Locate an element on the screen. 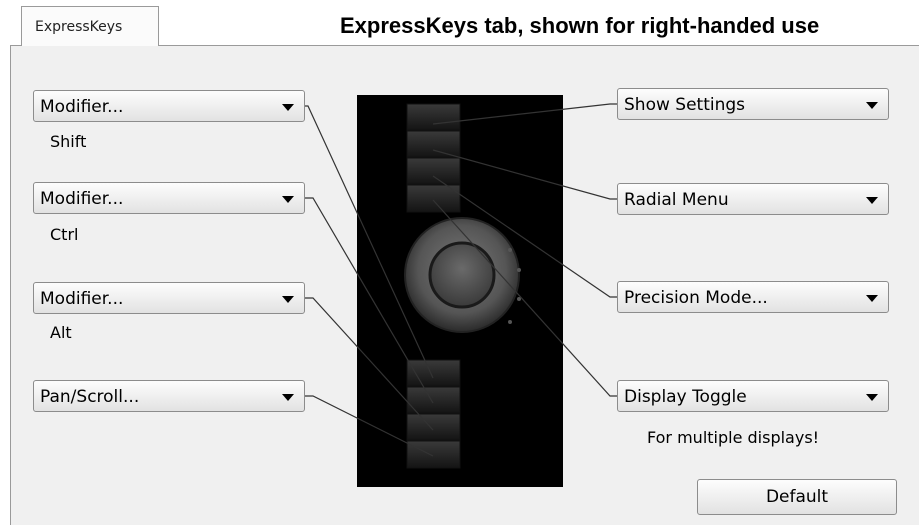  touch-ring-center-button is located at coordinates (462, 275).